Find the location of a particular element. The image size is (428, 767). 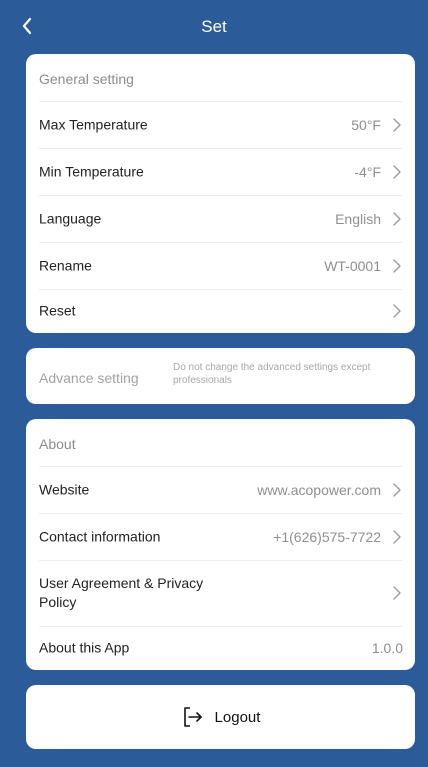

contact-information-label: Contact information is located at coordinates (100, 536).